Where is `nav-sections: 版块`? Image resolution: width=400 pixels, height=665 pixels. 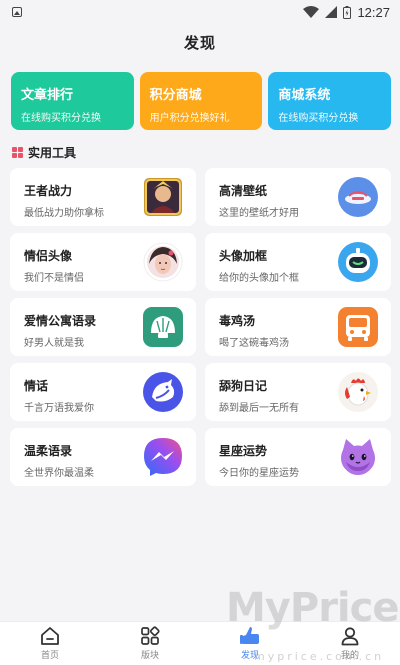 nav-sections: 版块 is located at coordinates (150, 643).